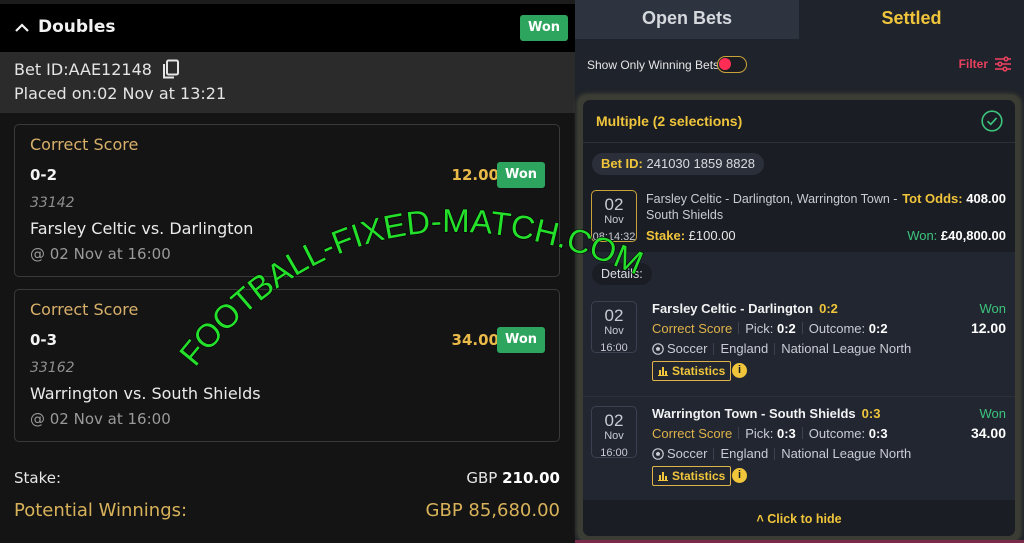 Image resolution: width=1024 pixels, height=543 pixels. I want to click on total-odds-label: Tot Odds:, so click(932, 198).